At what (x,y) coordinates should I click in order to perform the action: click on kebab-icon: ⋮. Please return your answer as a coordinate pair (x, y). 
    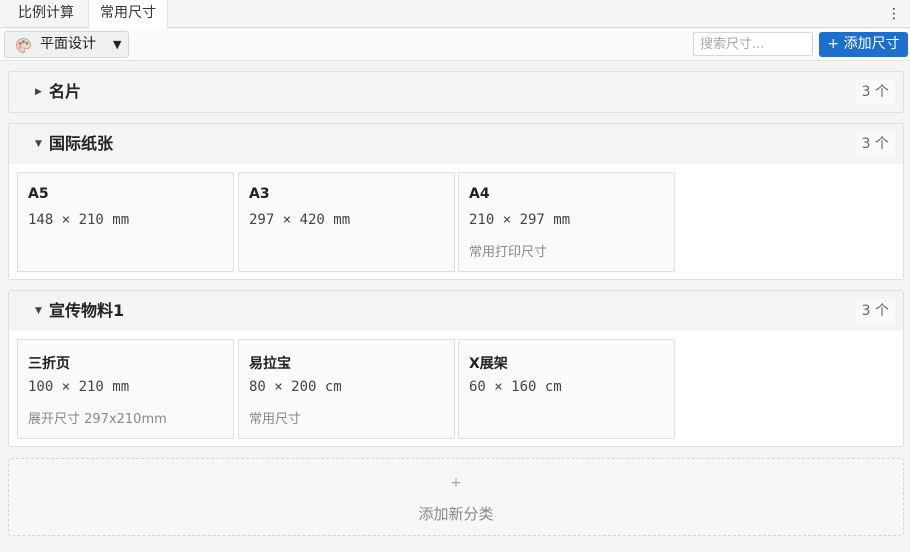
    Looking at the image, I should click on (894, 14).